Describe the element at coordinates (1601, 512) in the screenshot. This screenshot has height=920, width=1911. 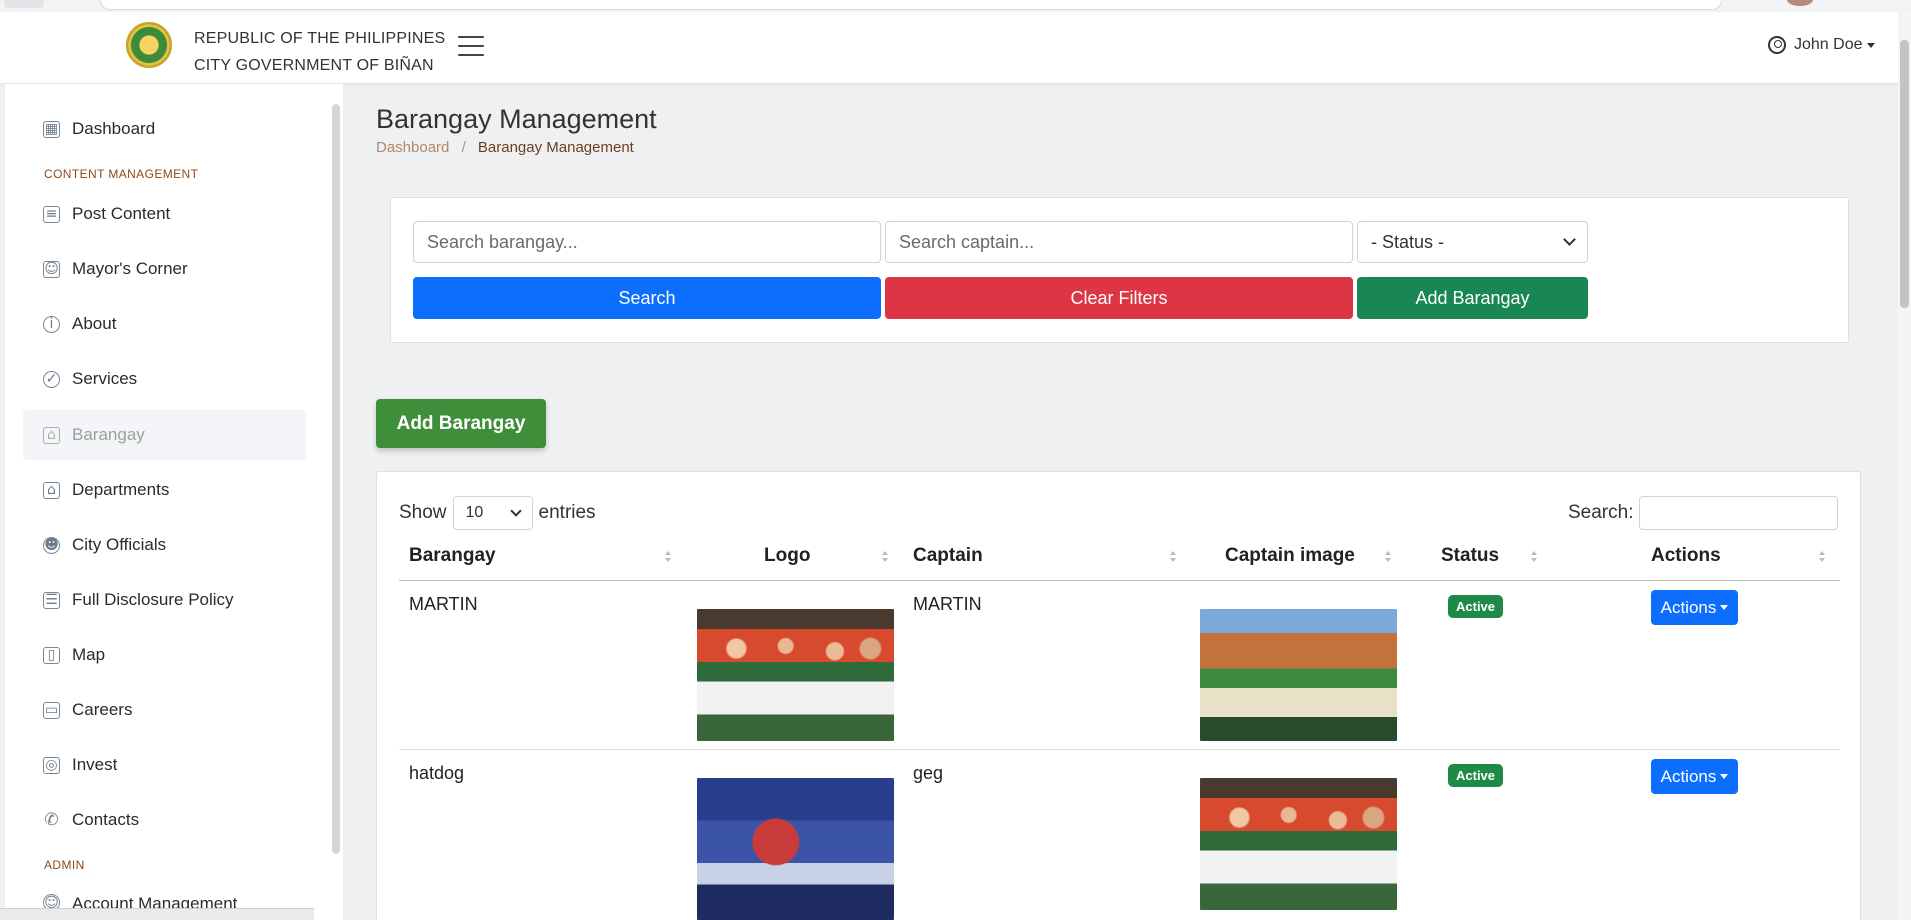
I see `table-search-label: Search:` at that location.